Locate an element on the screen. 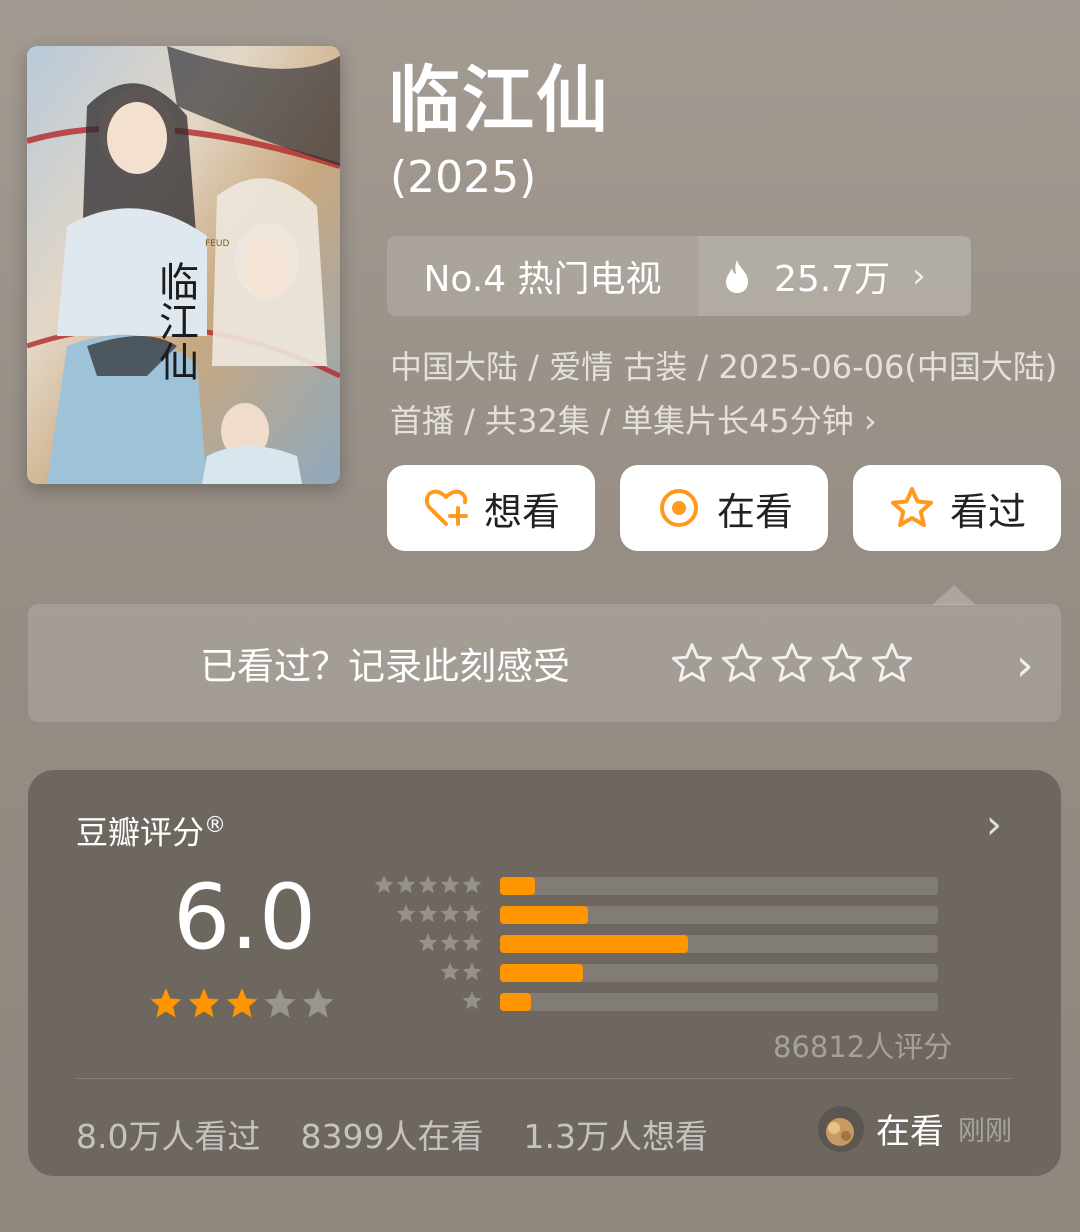  distribution-bar-2-star is located at coordinates (542, 973).